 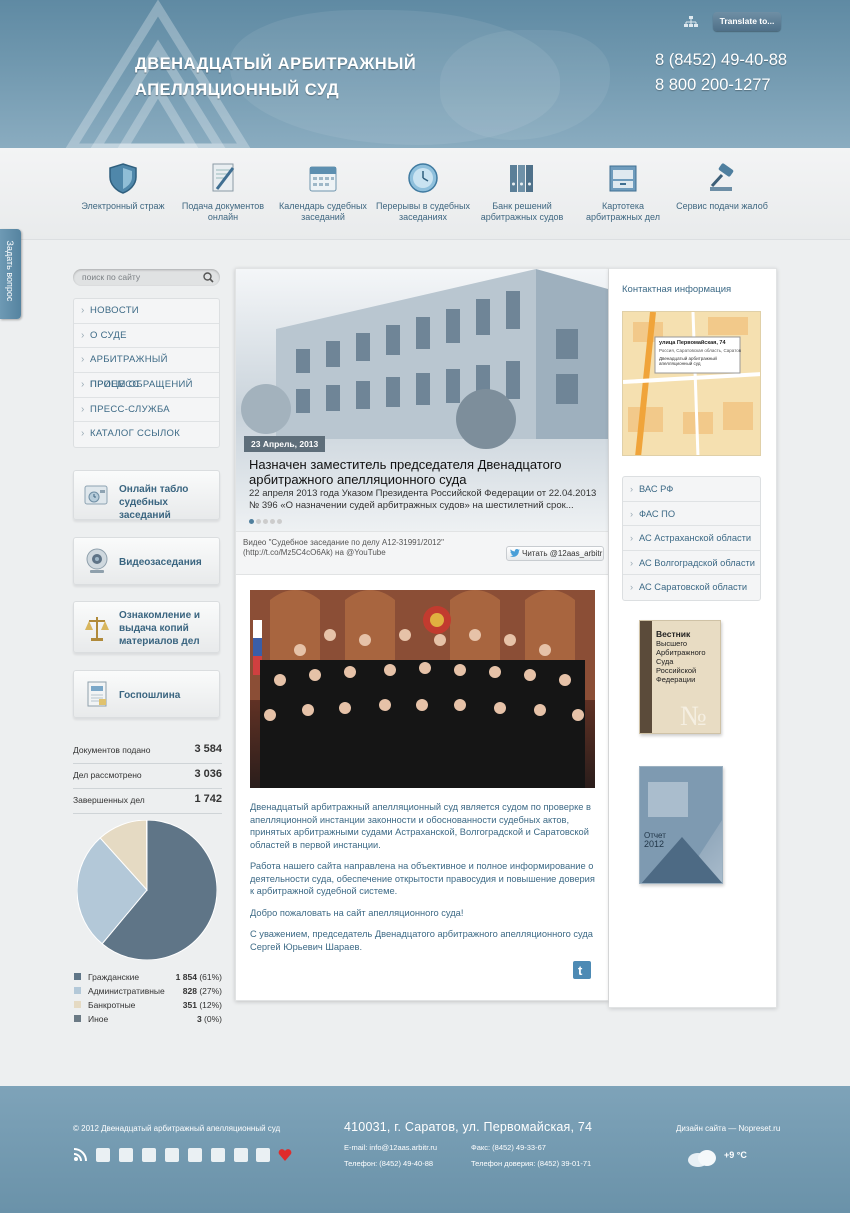 What do you see at coordinates (521, 178) in the screenshot?
I see `binders-icon` at bounding box center [521, 178].